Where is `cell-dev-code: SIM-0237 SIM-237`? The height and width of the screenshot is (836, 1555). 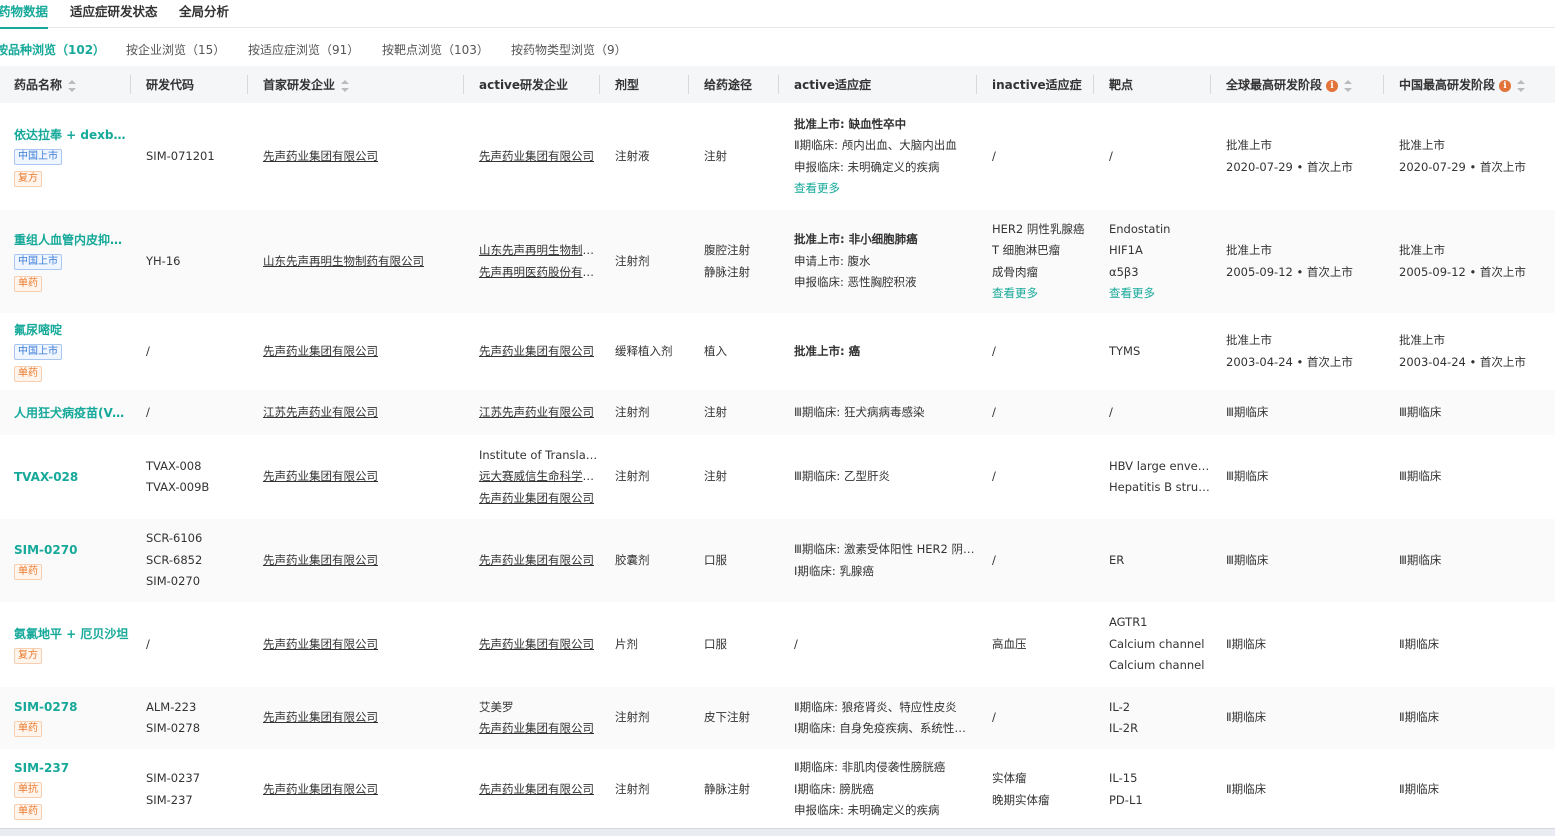
cell-dev-code: SIM-0237 SIM-237 is located at coordinates (189, 789).